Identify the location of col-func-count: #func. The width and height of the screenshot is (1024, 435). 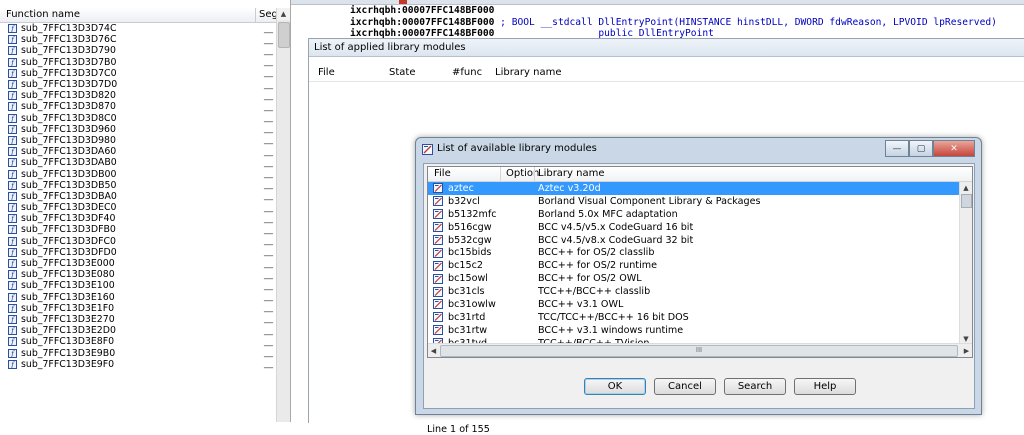
(467, 72).